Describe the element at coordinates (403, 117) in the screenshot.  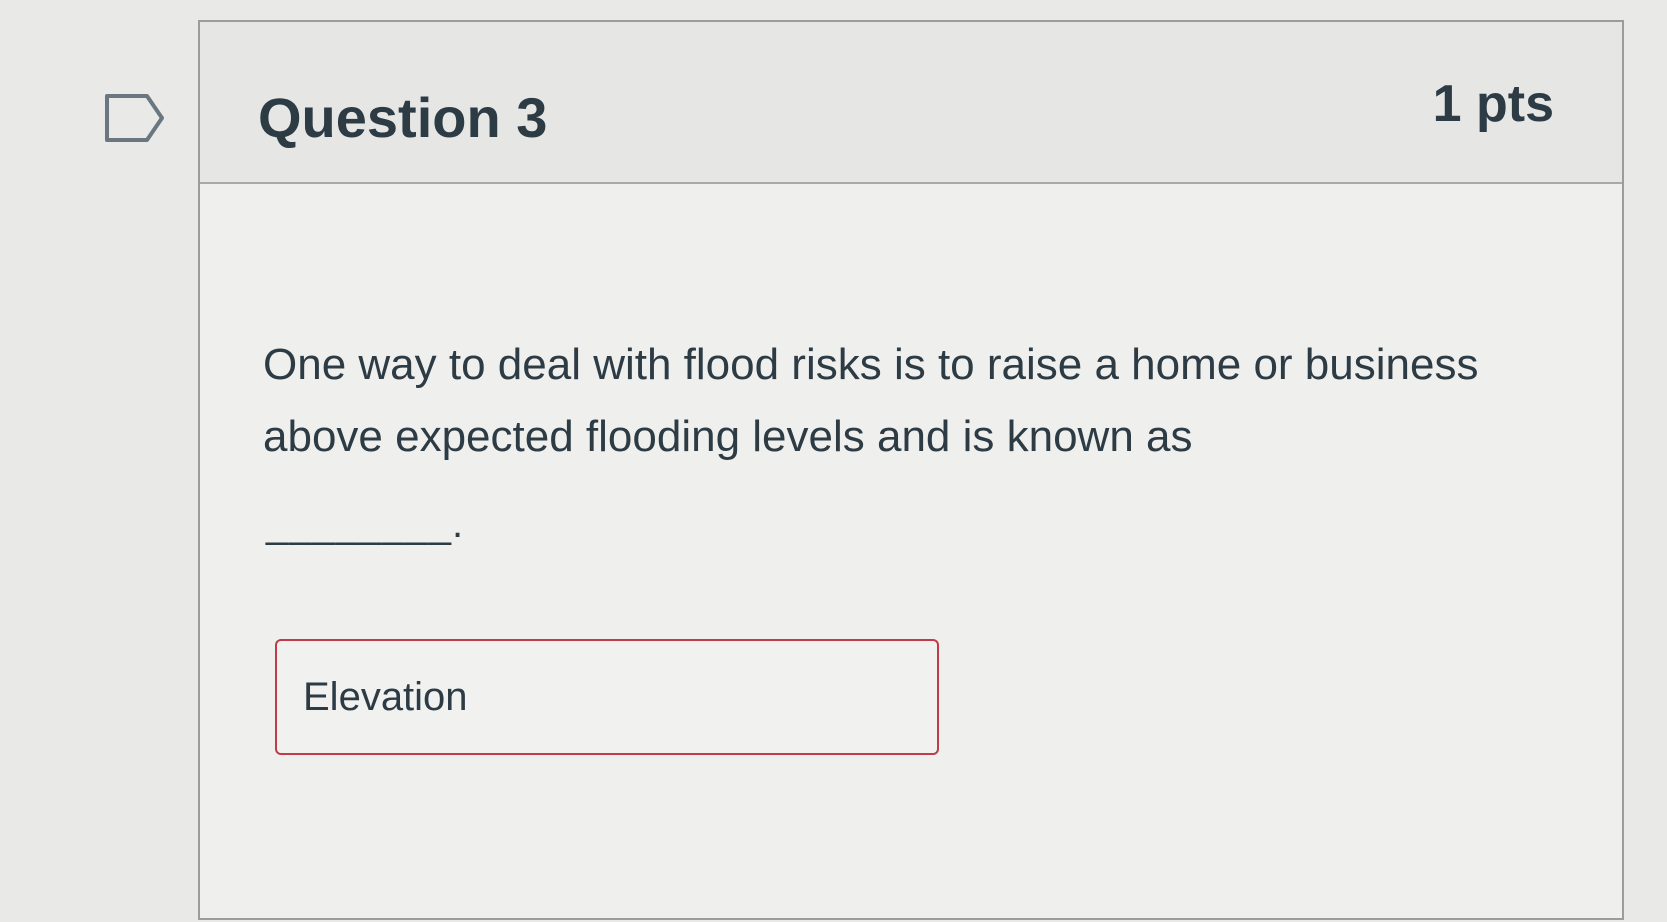
I see `question-title: Question 3` at that location.